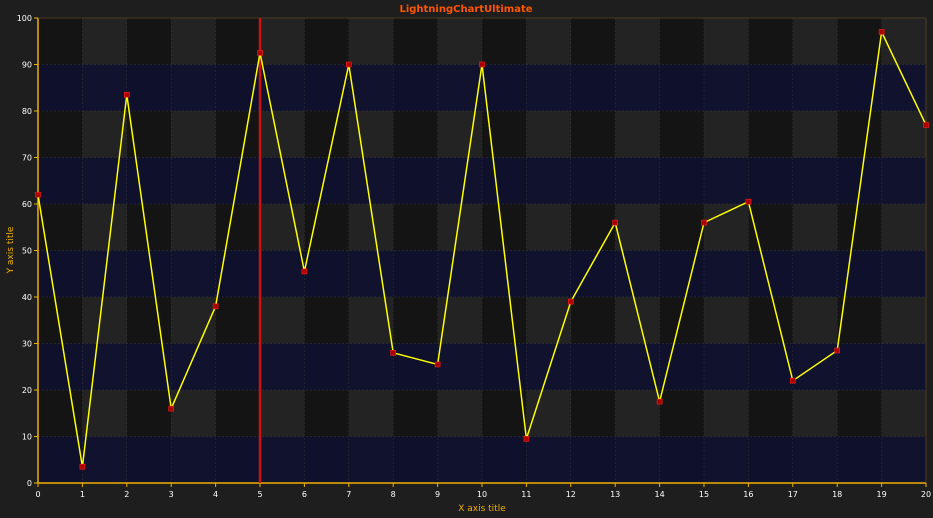 Image resolution: width=933 pixels, height=518 pixels. Describe the element at coordinates (171, 494) in the screenshot. I see `x-tick-label: 3` at that location.